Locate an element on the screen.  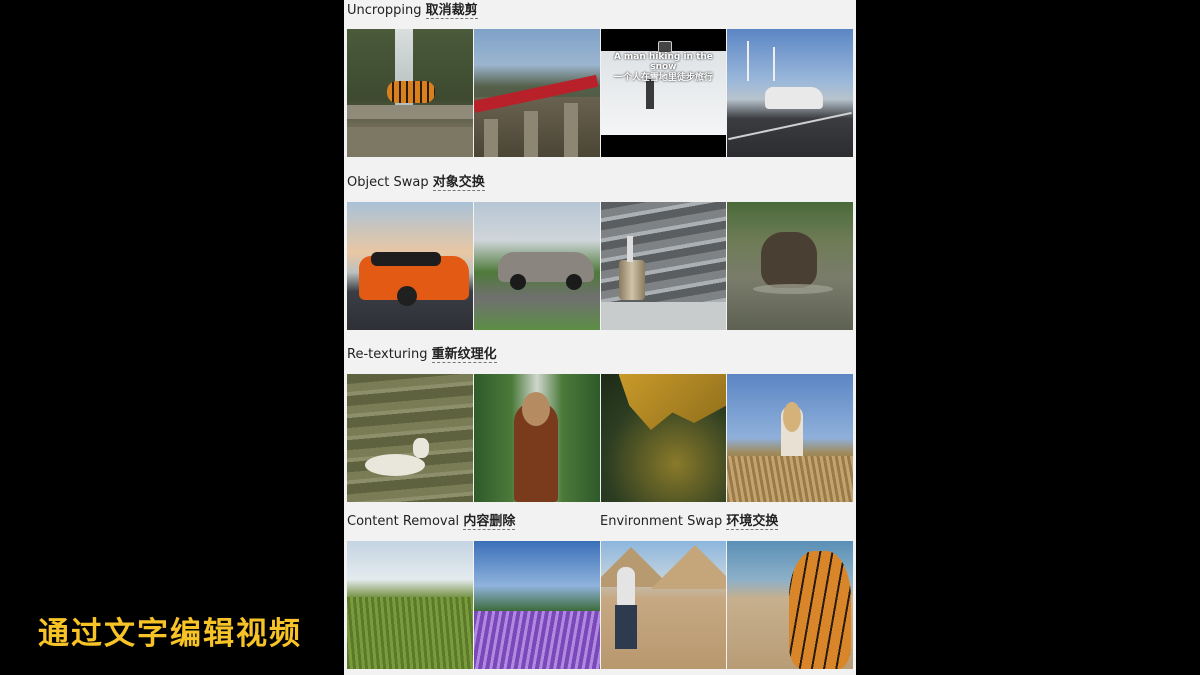
section-title-zh: 环境交换 is located at coordinates (752, 522).